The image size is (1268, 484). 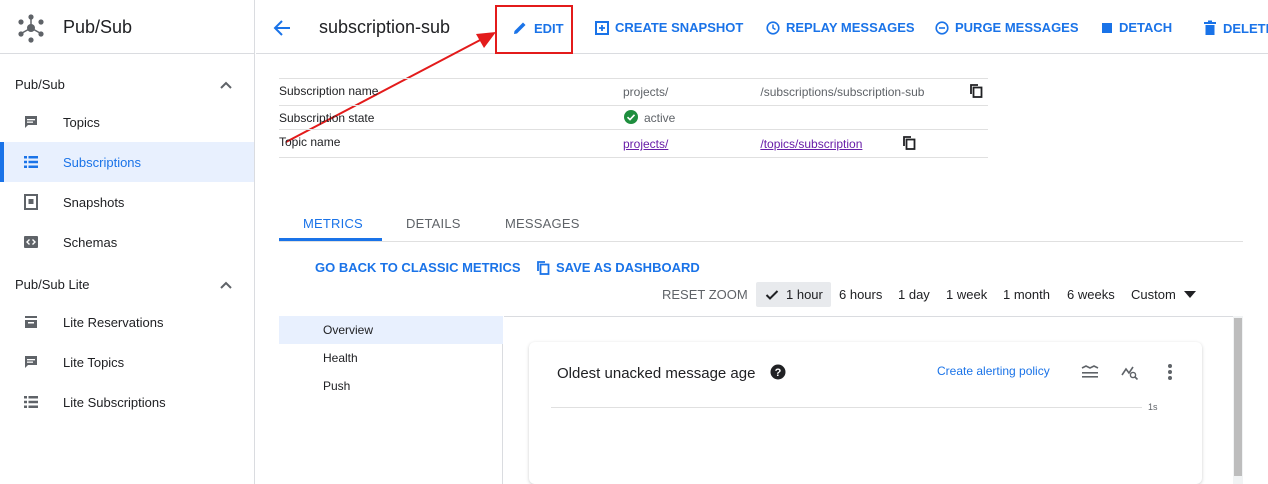 What do you see at coordinates (679, 27) in the screenshot?
I see `create-snapshot-label: CREATE SNAPSHOT` at bounding box center [679, 27].